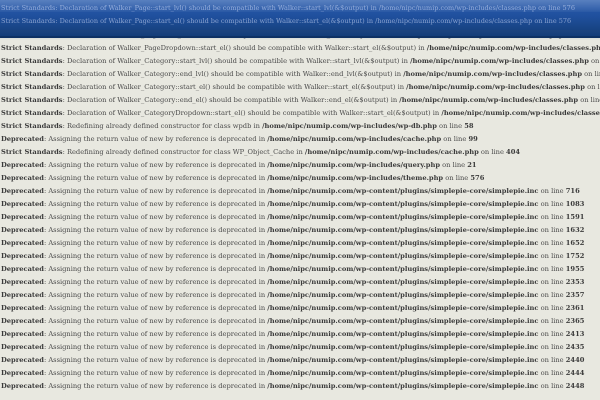 This screenshot has height=400, width=600. I want to click on log-line-number: 1591, so click(575, 217).